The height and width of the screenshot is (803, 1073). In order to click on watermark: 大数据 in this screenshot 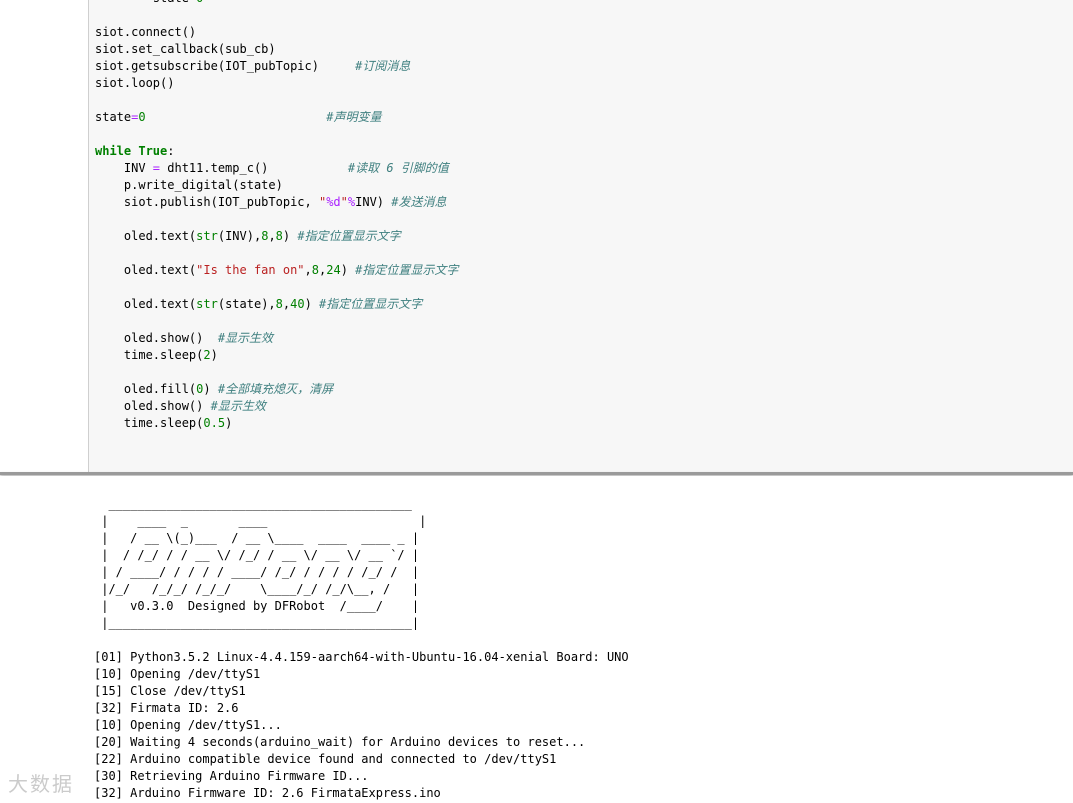, I will do `click(41, 784)`.